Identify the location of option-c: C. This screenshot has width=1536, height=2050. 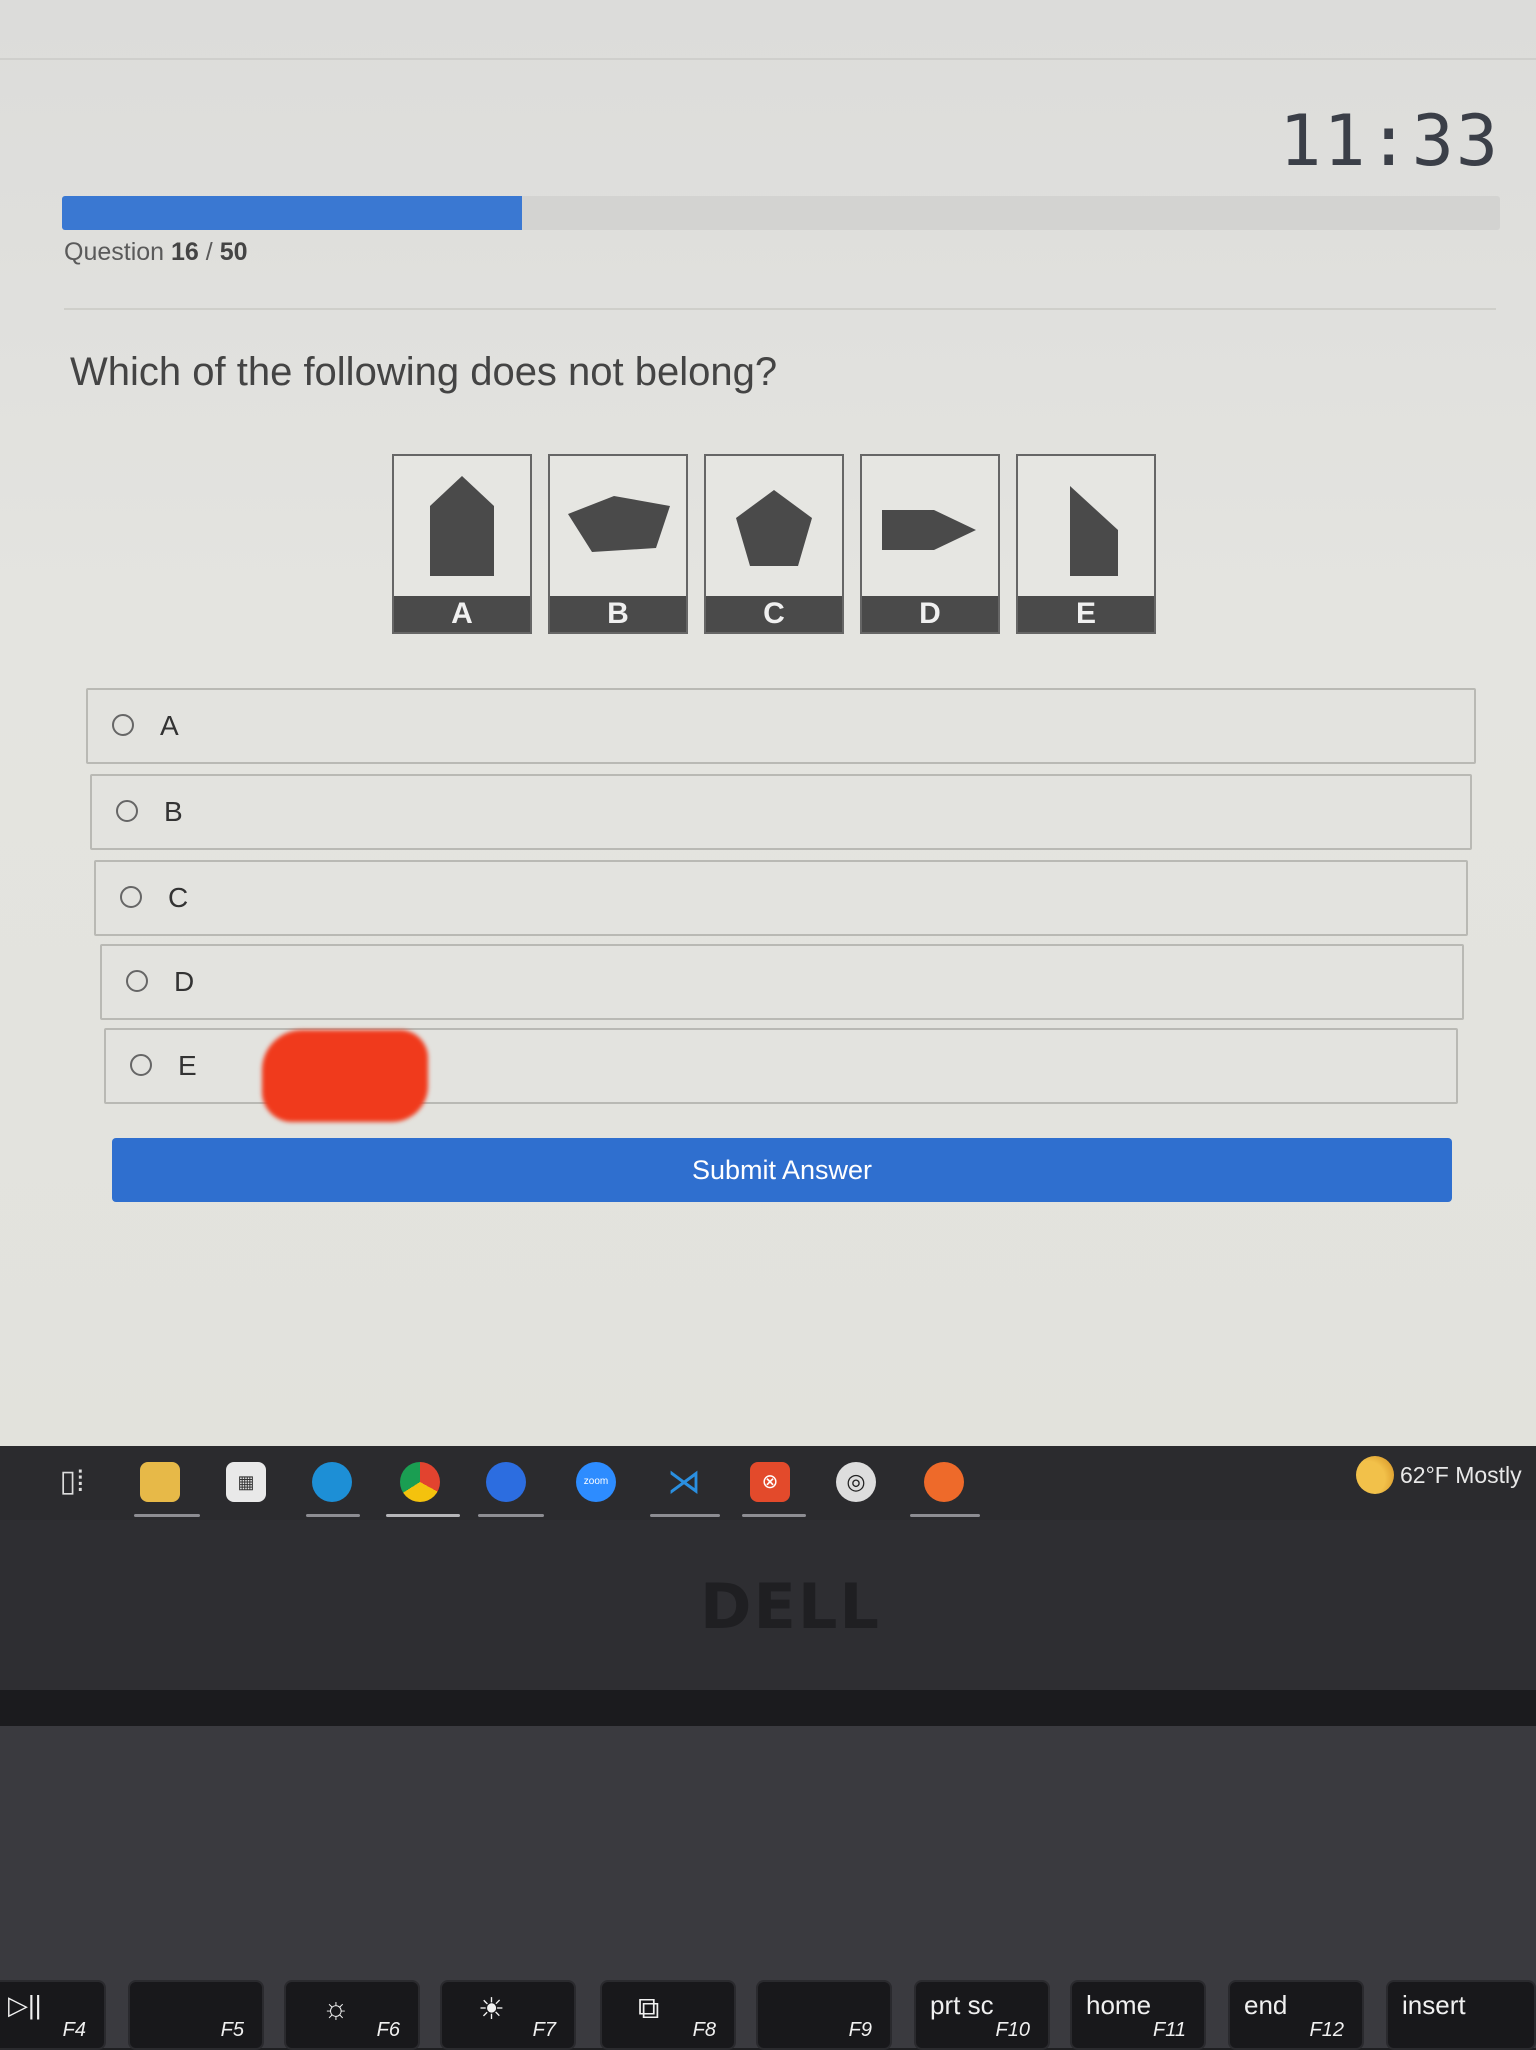
(781, 898).